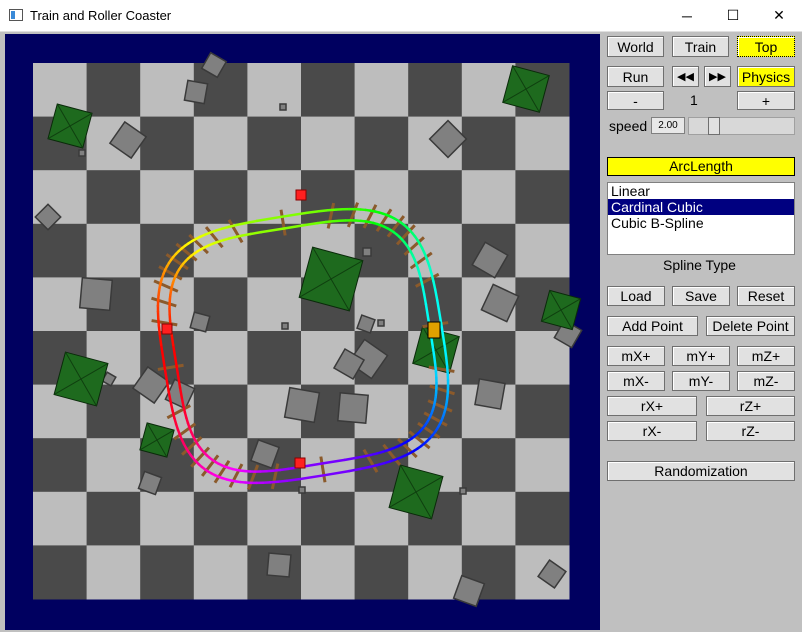 The width and height of the screenshot is (802, 632). Describe the element at coordinates (701, 191) in the screenshot. I see `spline-option-linear: Linear` at that location.